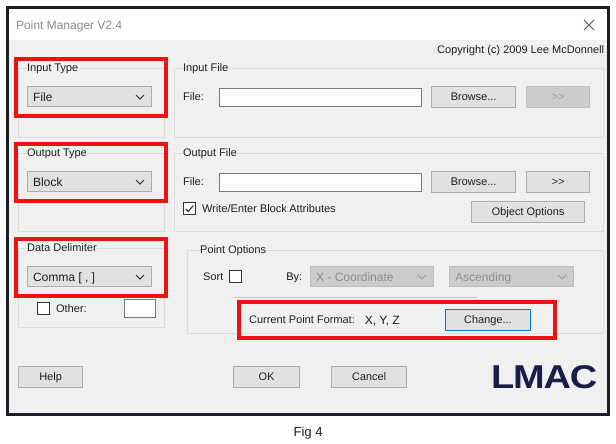 This screenshot has height=444, width=616. Describe the element at coordinates (308, 431) in the screenshot. I see `figure-caption: Fig 4` at that location.